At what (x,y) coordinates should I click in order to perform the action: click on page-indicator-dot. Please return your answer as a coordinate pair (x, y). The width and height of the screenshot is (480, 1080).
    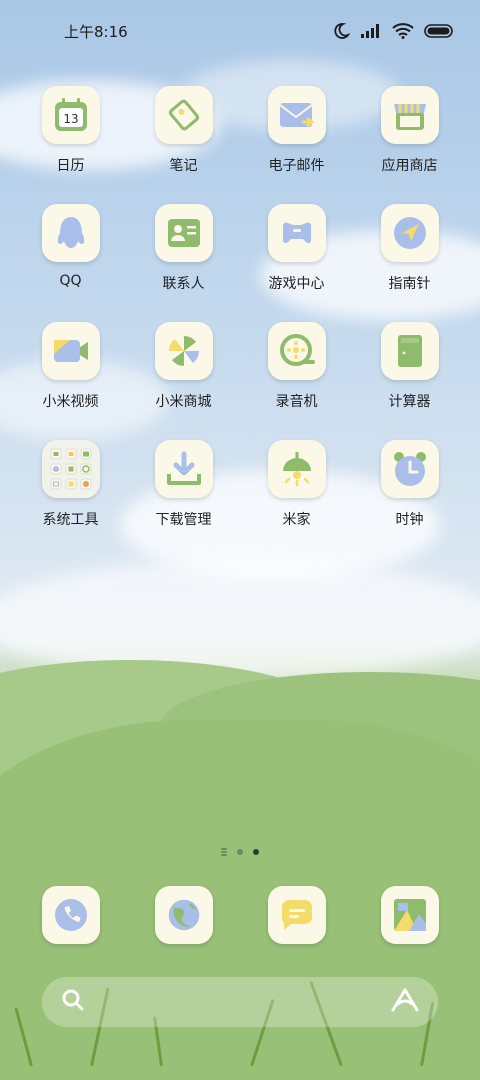
    Looking at the image, I should click on (240, 852).